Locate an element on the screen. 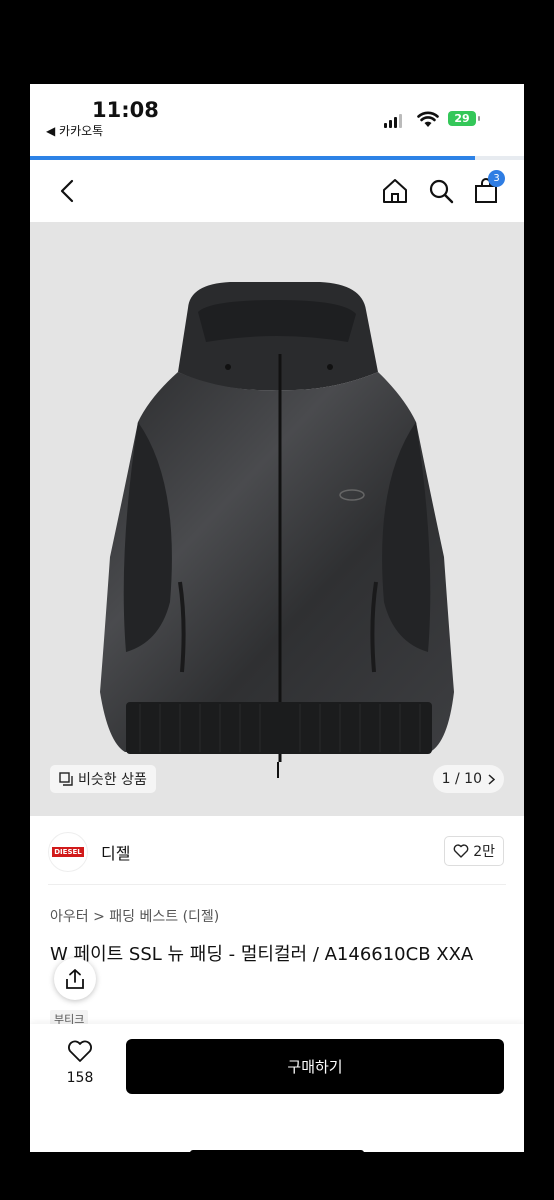 The width and height of the screenshot is (554, 1200). cart-button: 3 is located at coordinates (488, 188).